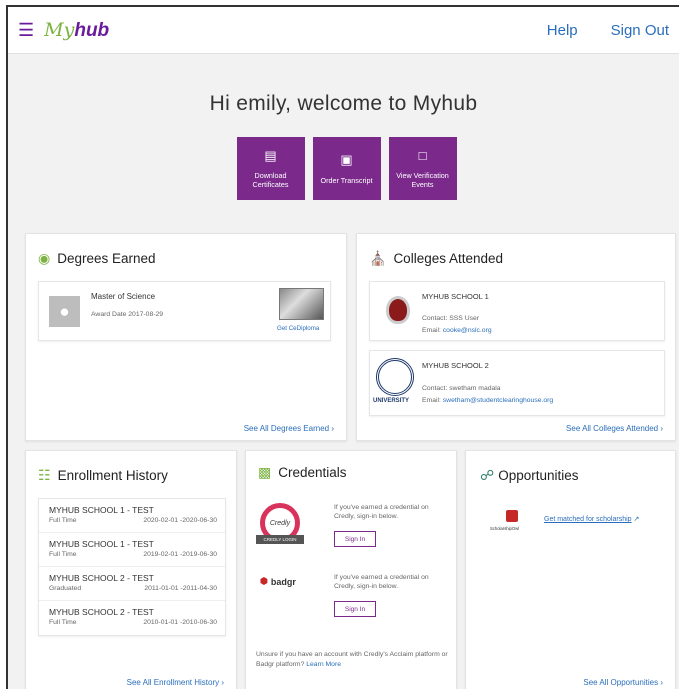 This screenshot has height=689, width=679. I want to click on verification-icon: □, so click(422, 155).